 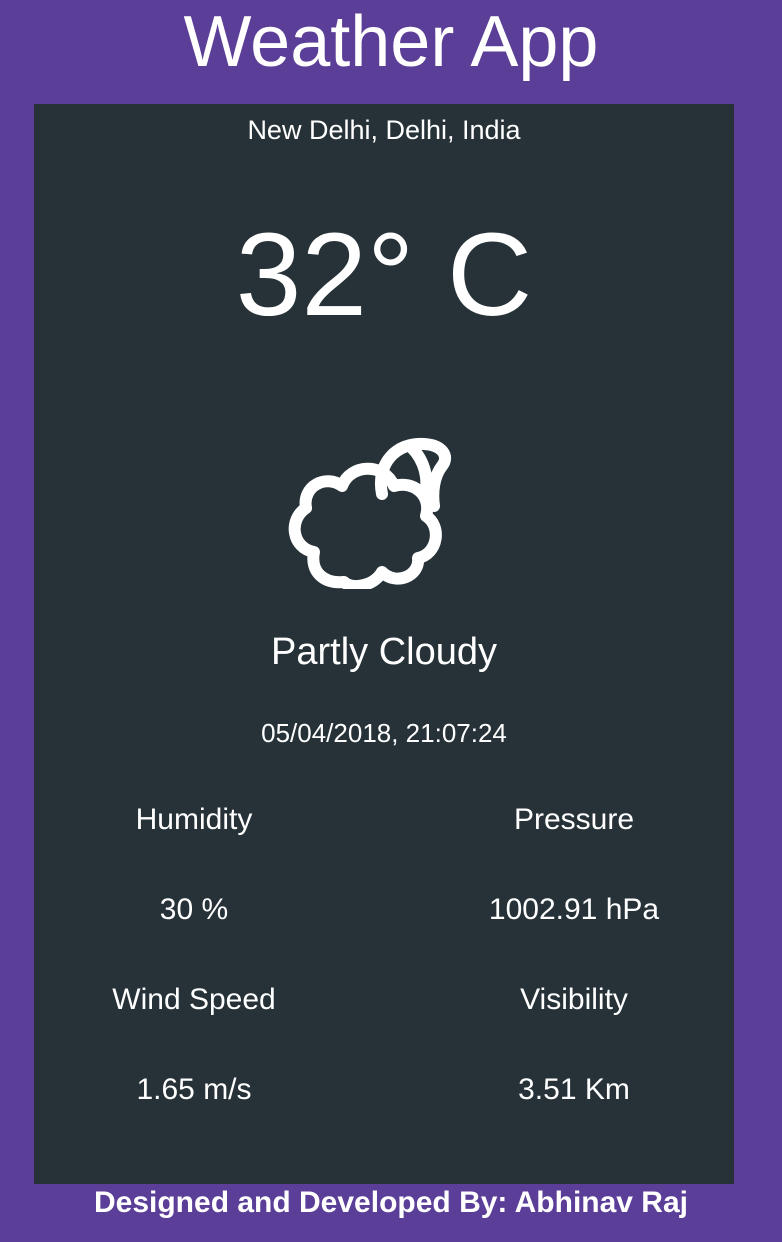 What do you see at coordinates (384, 652) in the screenshot?
I see `condition-label: Partly Cloudy` at bounding box center [384, 652].